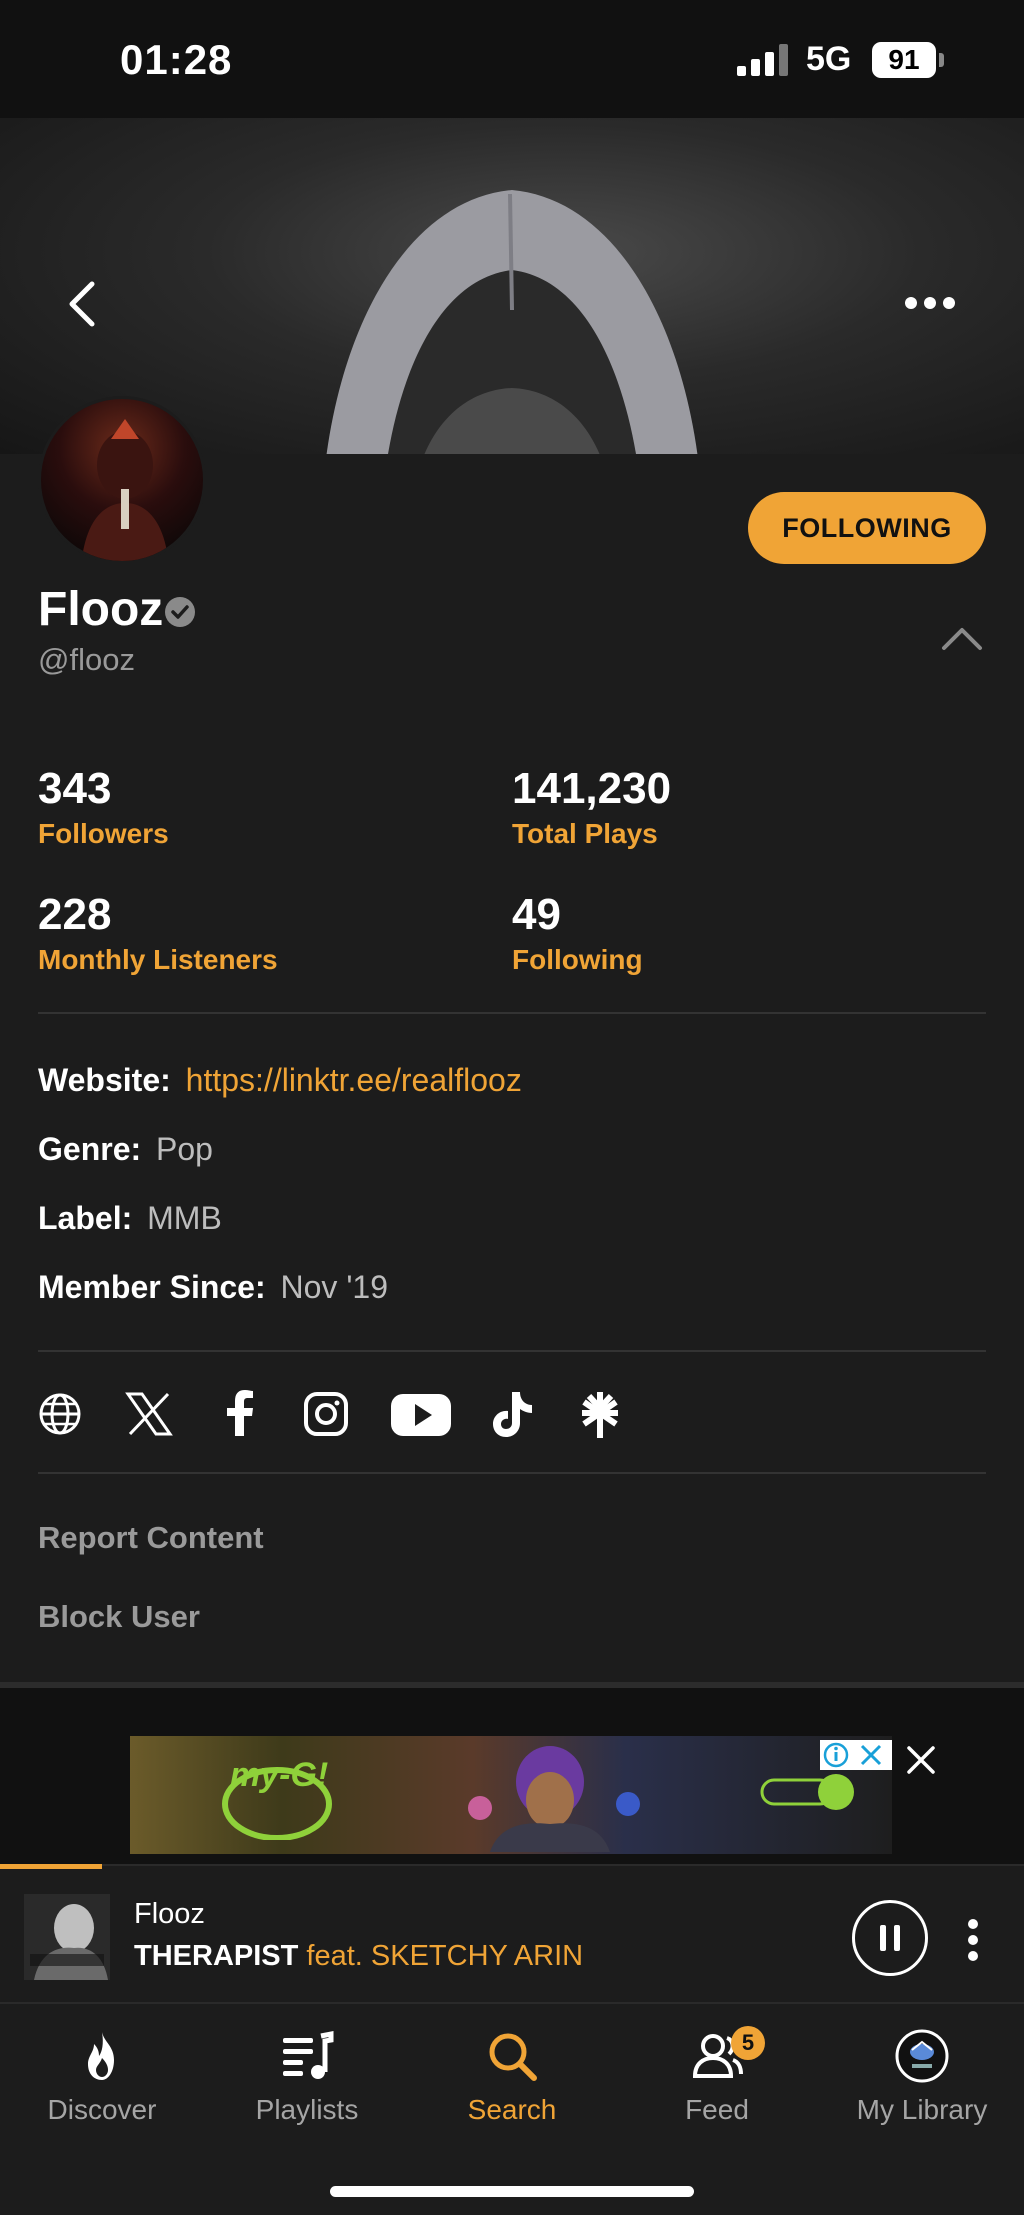 This screenshot has height=2215, width=1024. What do you see at coordinates (125, 490) in the screenshot?
I see `avatar-image` at bounding box center [125, 490].